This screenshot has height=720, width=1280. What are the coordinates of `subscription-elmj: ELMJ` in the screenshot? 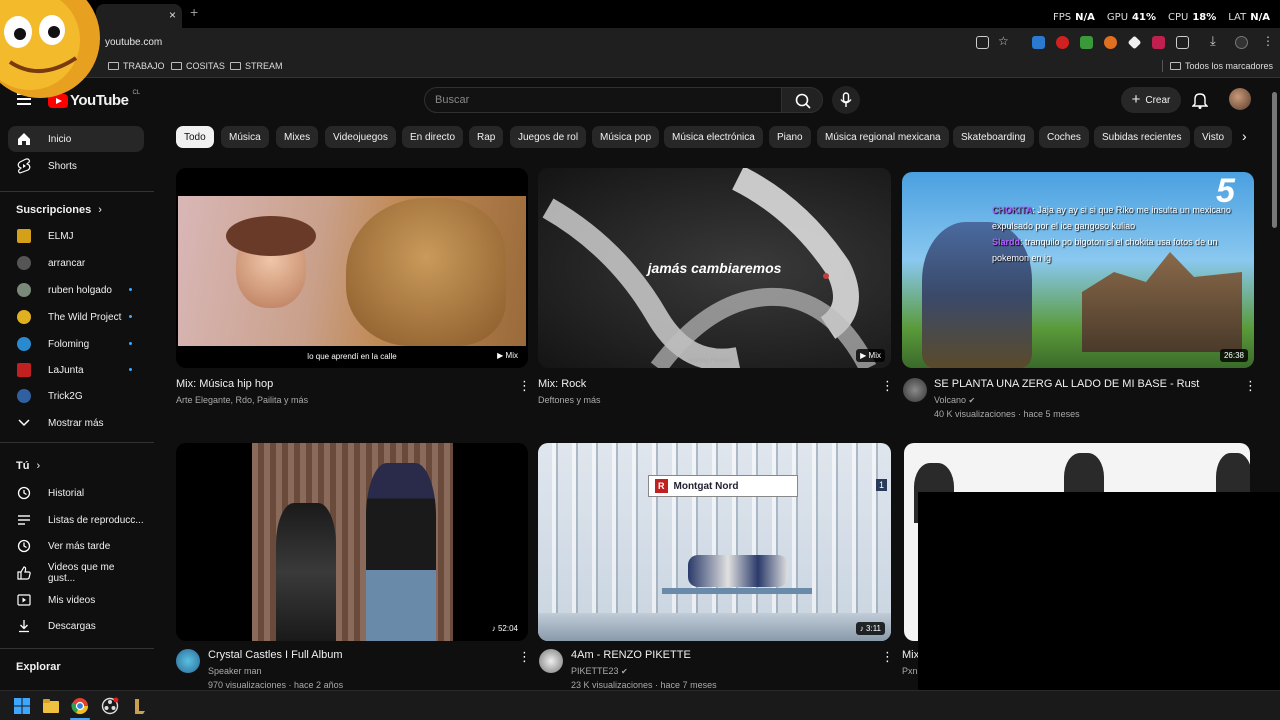 It's located at (76, 236).